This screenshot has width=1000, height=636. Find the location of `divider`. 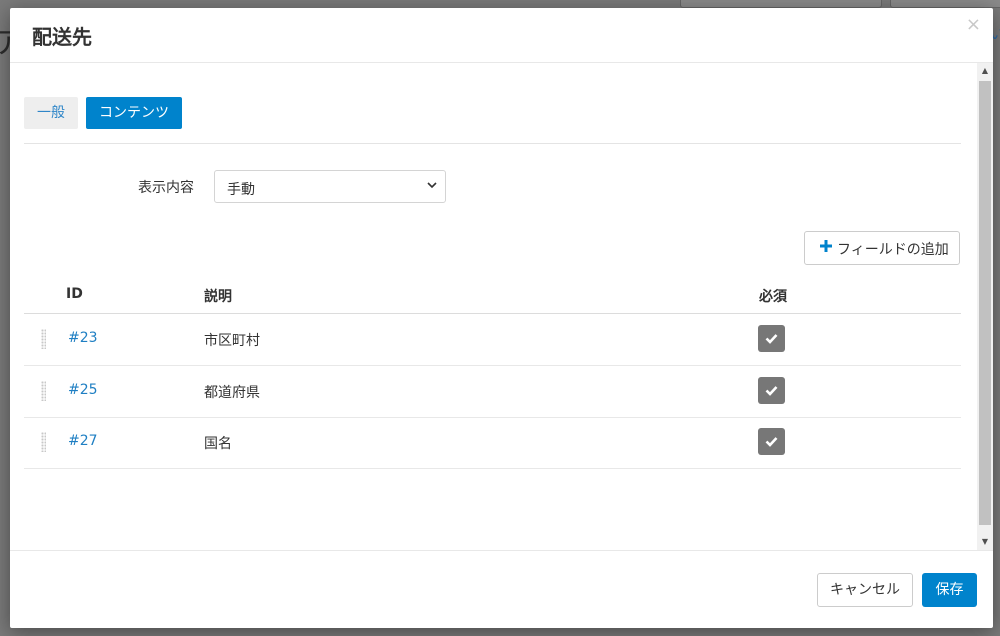

divider is located at coordinates (492, 143).